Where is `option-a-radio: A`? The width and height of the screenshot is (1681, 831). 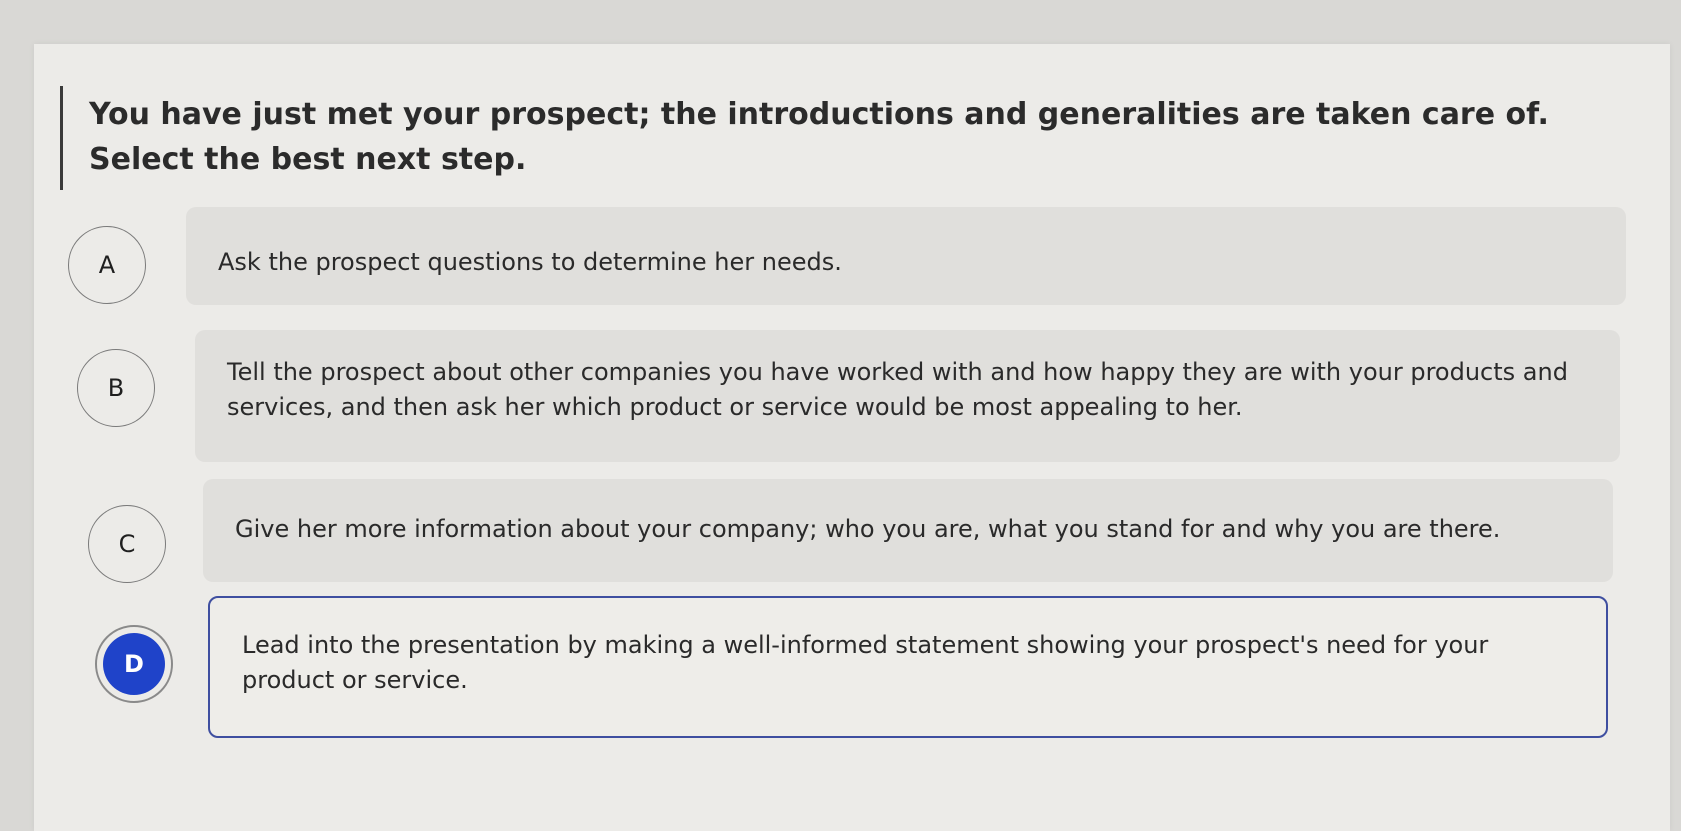 option-a-radio: A is located at coordinates (107, 265).